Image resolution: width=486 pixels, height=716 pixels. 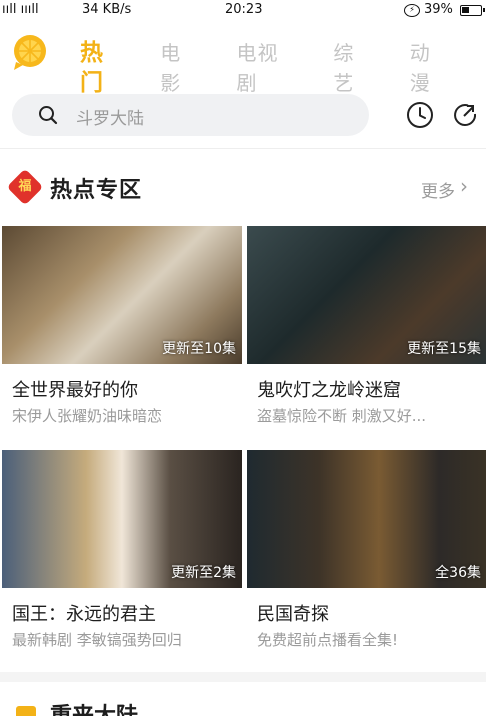 I want to click on episode-badge: 更新至2集, so click(x=203, y=573).